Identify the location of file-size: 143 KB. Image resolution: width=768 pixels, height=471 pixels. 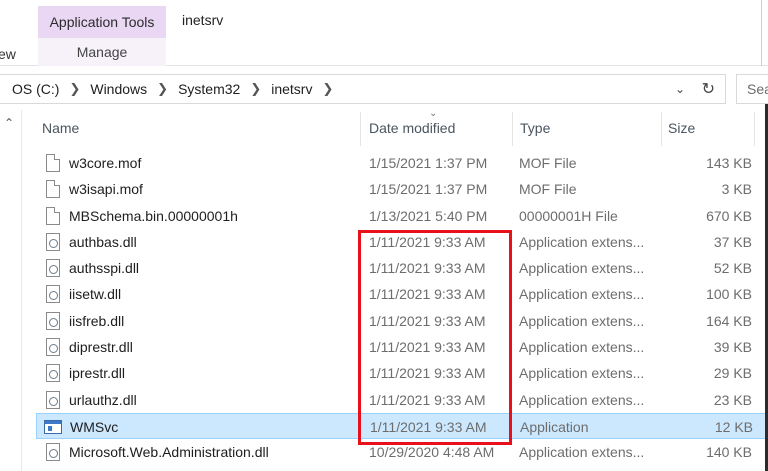
(729, 163).